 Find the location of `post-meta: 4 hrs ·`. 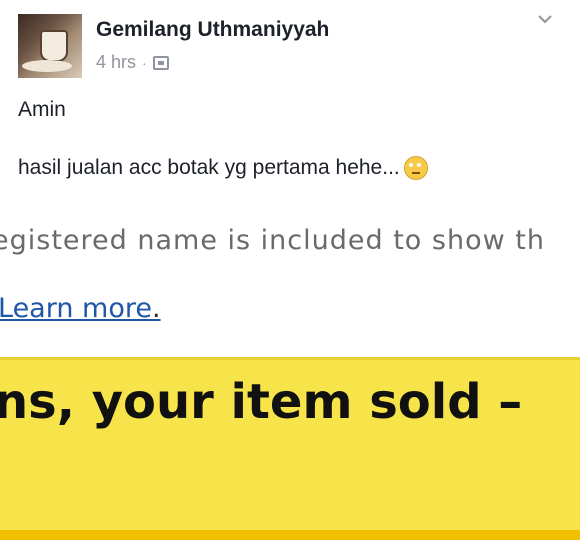

post-meta: 4 hrs · is located at coordinates (132, 62).